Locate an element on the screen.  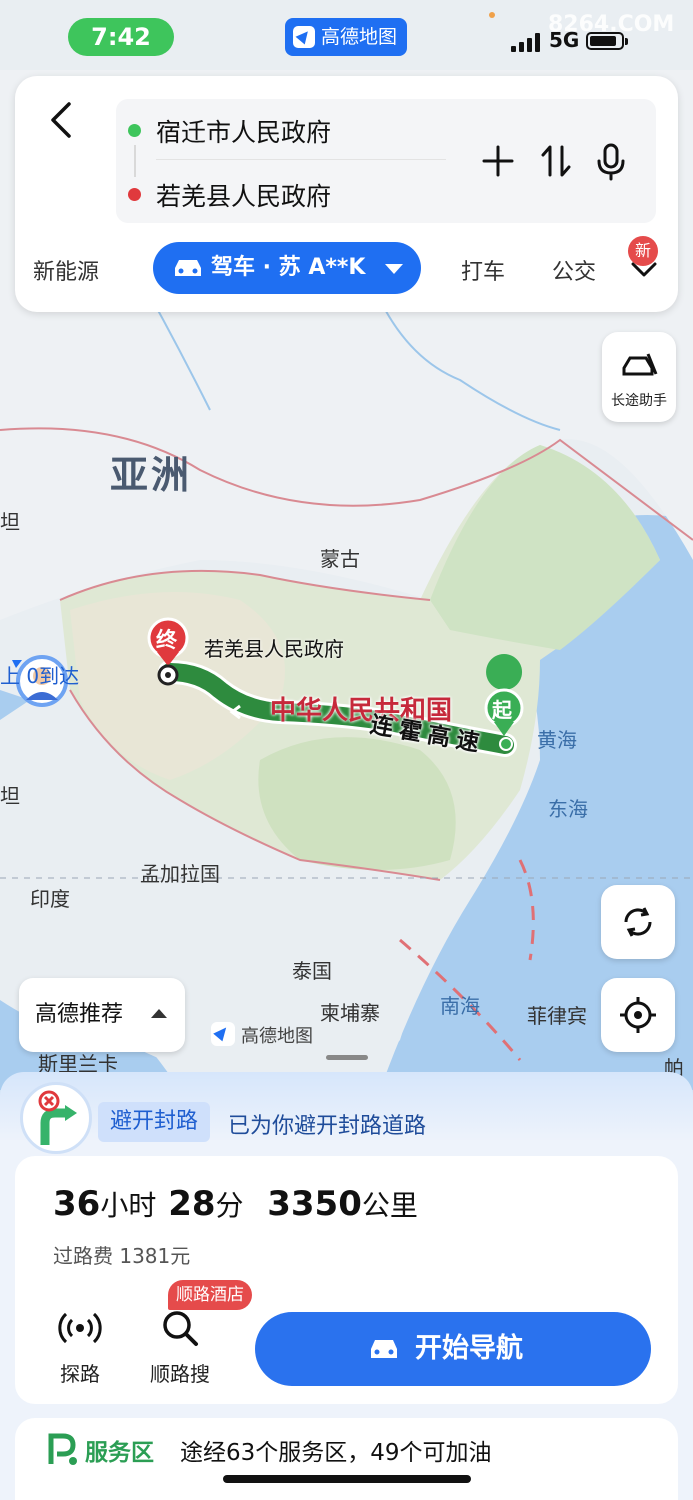
map-label-yellow-sea: 黄海 is located at coordinates (557, 740).